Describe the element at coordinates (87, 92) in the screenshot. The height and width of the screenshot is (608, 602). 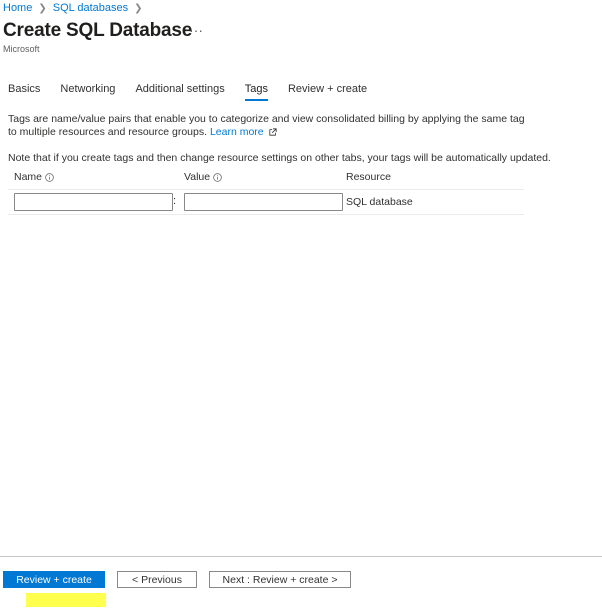
I see `tab-networking: Networking` at that location.